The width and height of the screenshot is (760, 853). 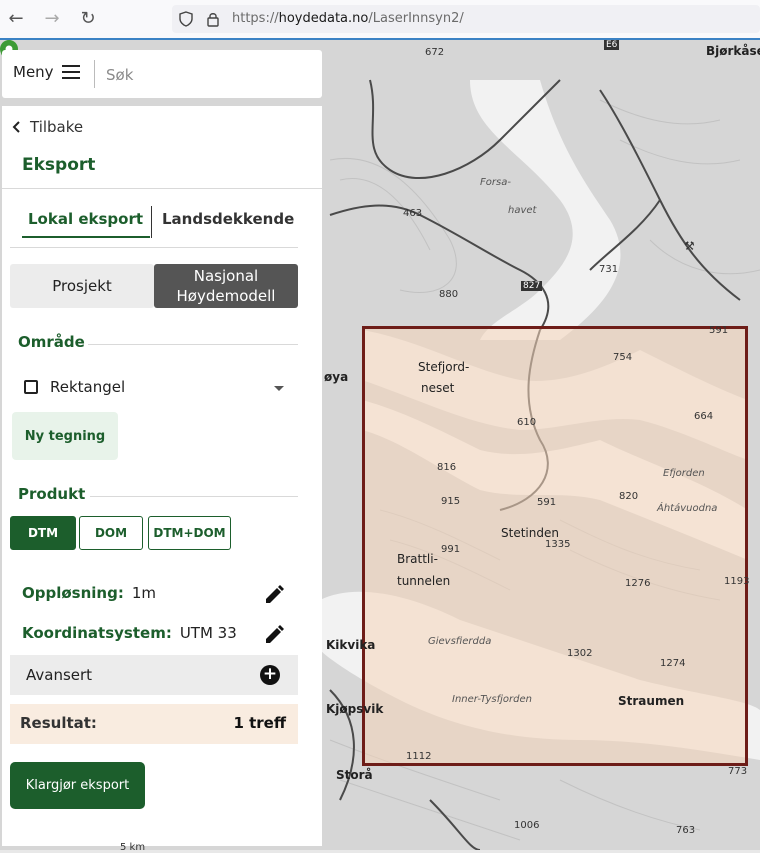 What do you see at coordinates (733, 51) in the screenshot?
I see `place-label: Bjørkåsen` at bounding box center [733, 51].